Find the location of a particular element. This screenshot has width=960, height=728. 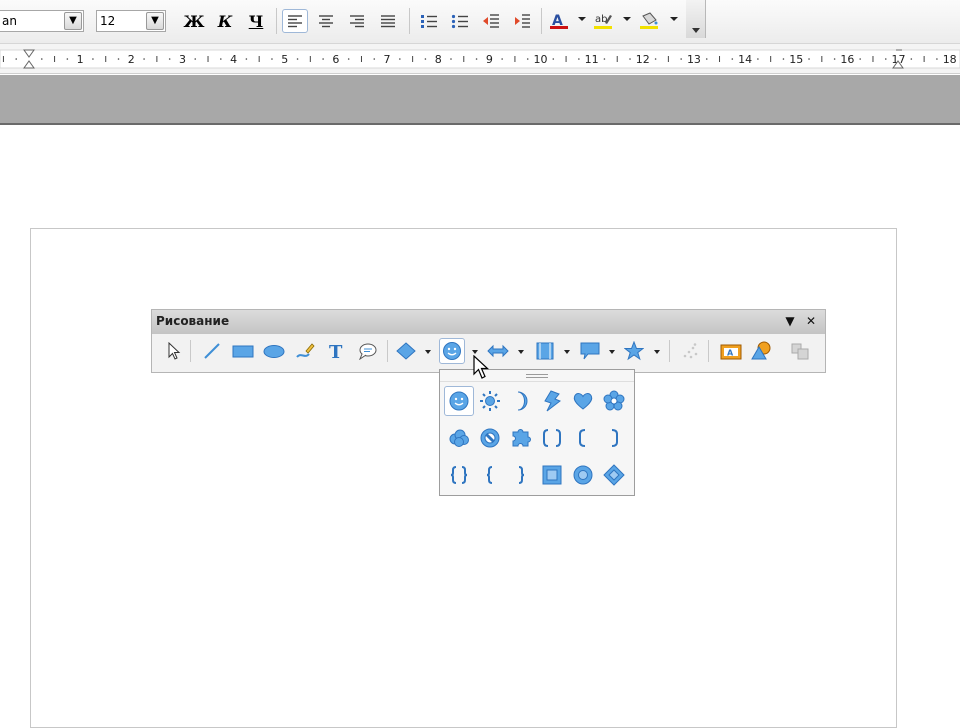

cloud-shape is located at coordinates (459, 438).